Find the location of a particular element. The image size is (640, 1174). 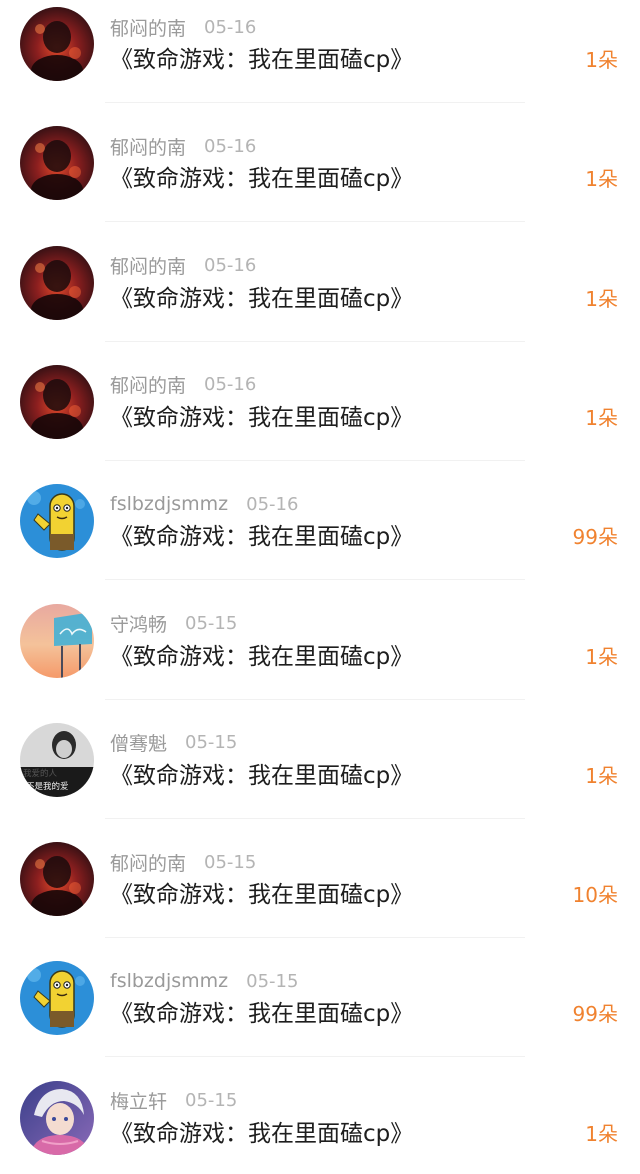

list-item: fslbzdjsmmz 05-16 《致命游戏：我在里面磕cp》 99朵 is located at coordinates (320, 536).